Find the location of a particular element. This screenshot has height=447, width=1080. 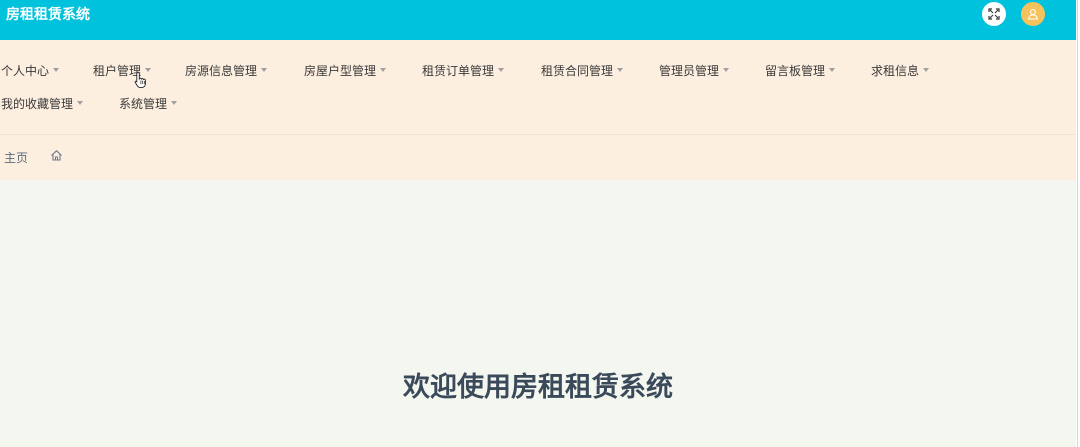

nav-item-label: 求租信息 is located at coordinates (895, 71).